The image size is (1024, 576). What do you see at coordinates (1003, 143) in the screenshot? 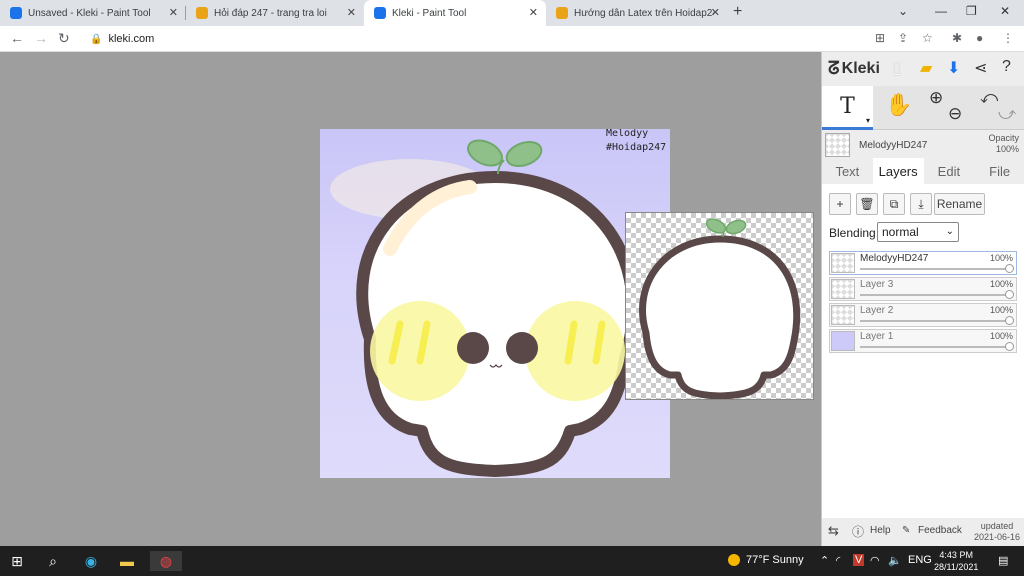
I see `current-layer-opacity: Opacity 100%` at bounding box center [1003, 143].